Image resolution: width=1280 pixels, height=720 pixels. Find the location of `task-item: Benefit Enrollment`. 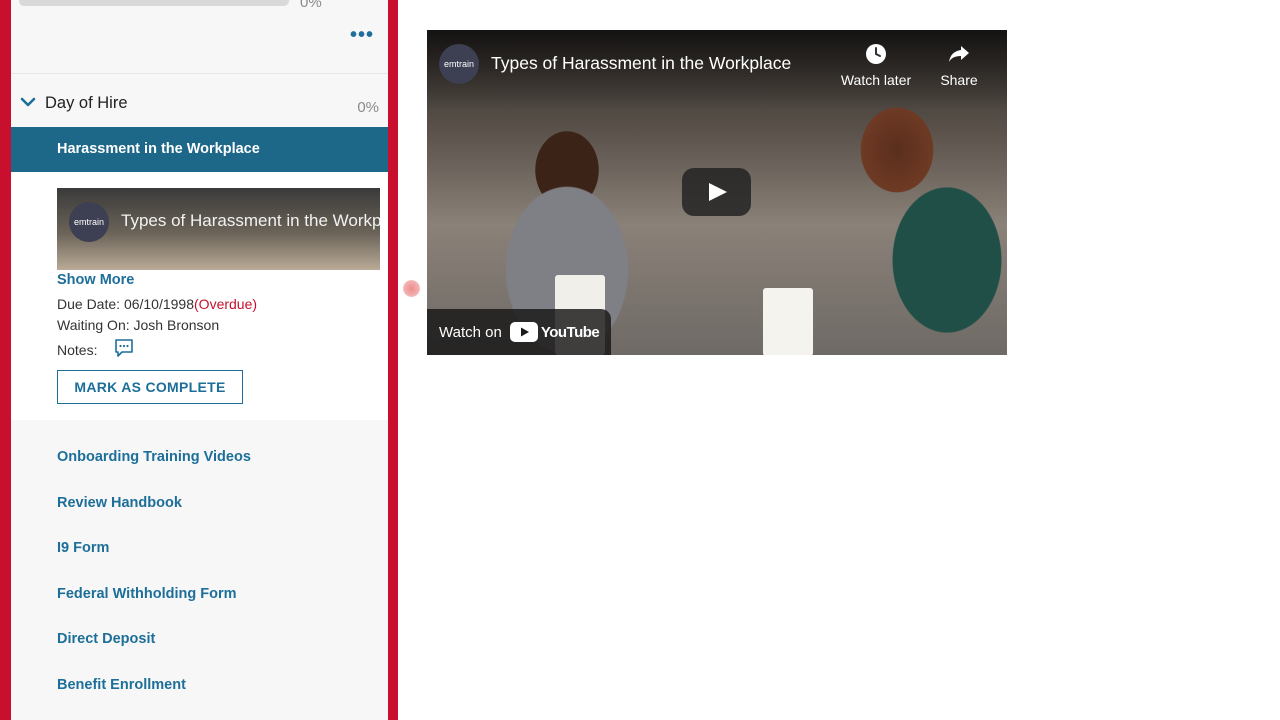

task-item: Benefit Enrollment is located at coordinates (121, 685).